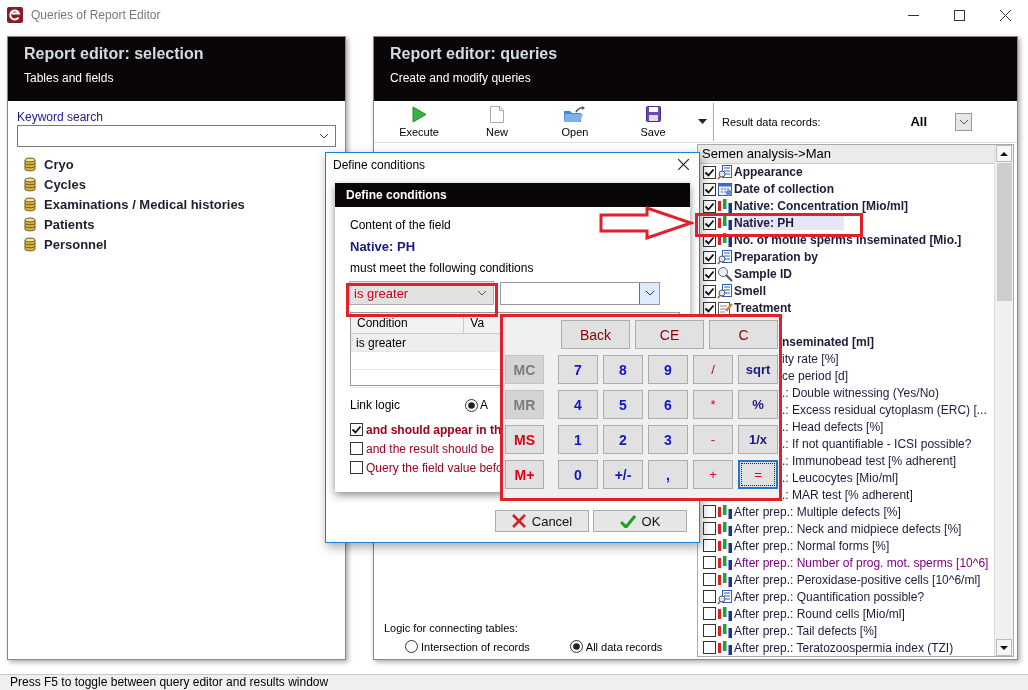 The height and width of the screenshot is (690, 1028). I want to click on calculator-key: sqrt, so click(758, 369).